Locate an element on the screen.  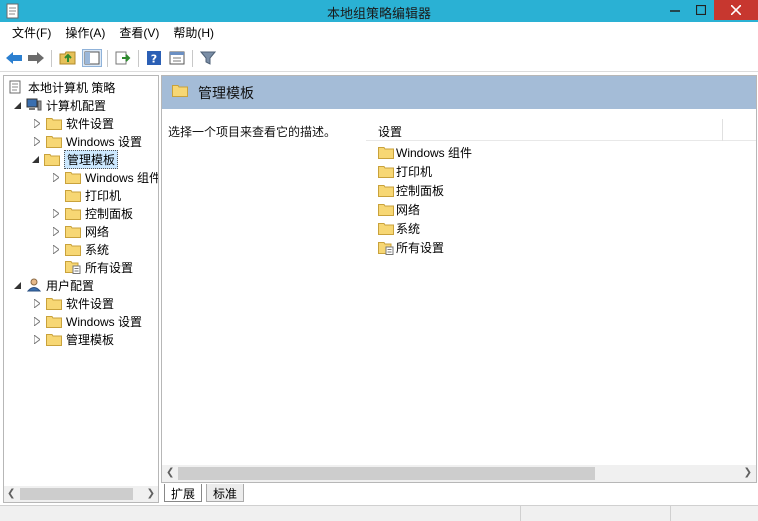
menu-view: 查看(V) is located at coordinates (139, 33).